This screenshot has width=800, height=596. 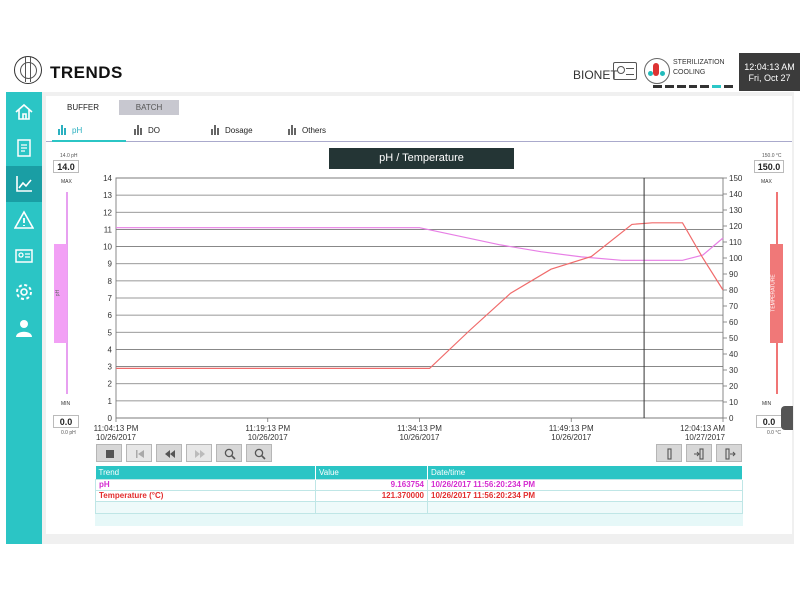 I want to click on rewind-icon, so click(x=170, y=454).